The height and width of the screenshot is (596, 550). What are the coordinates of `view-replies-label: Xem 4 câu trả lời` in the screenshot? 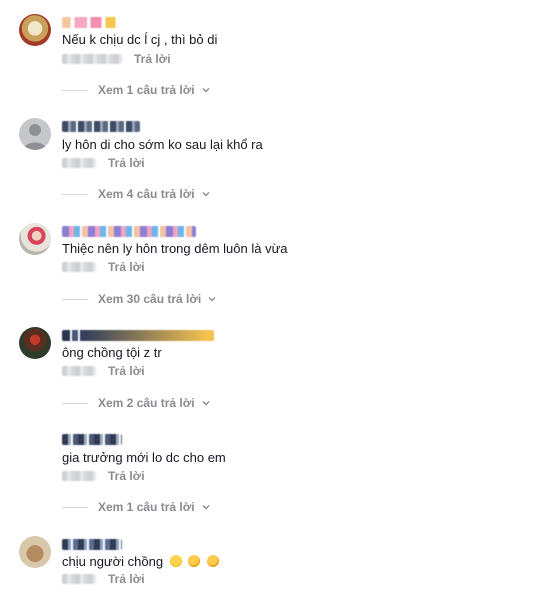 It's located at (146, 194).